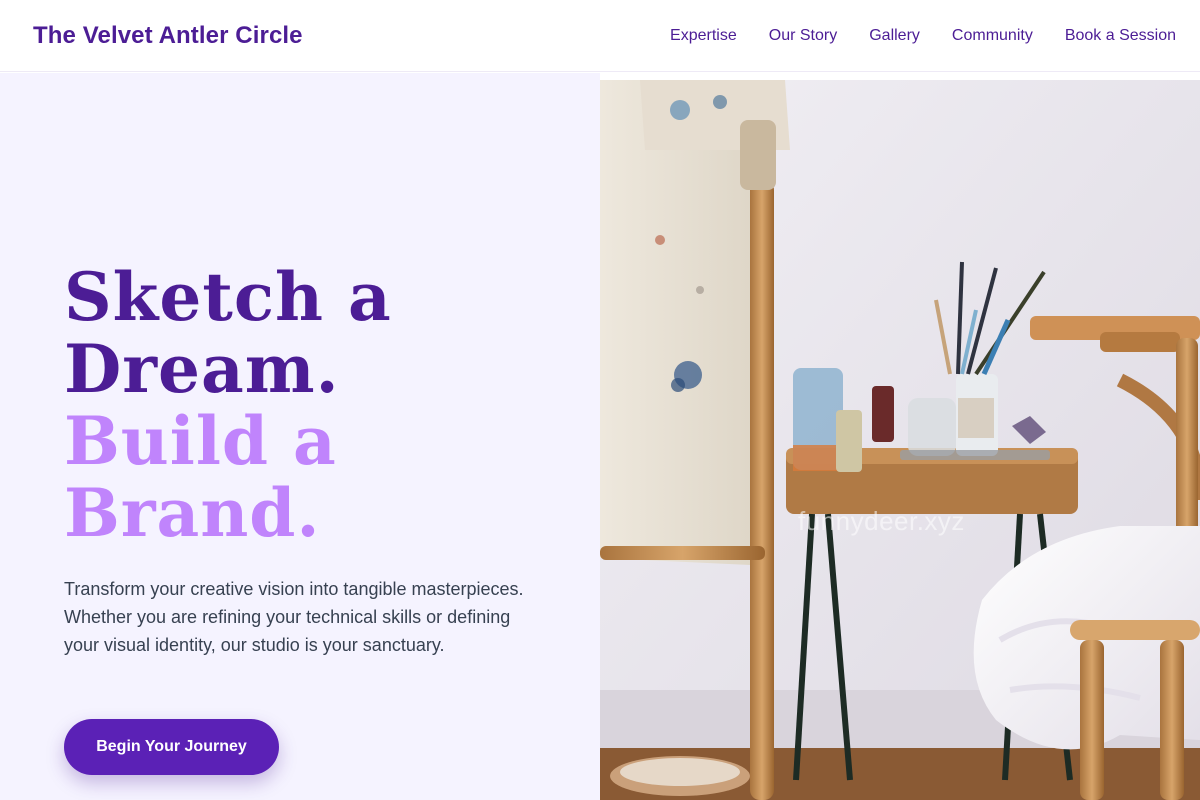 This screenshot has width=1200, height=800. Describe the element at coordinates (228, 297) in the screenshot. I see `hero-heading-line-1: Sketch a` at that location.